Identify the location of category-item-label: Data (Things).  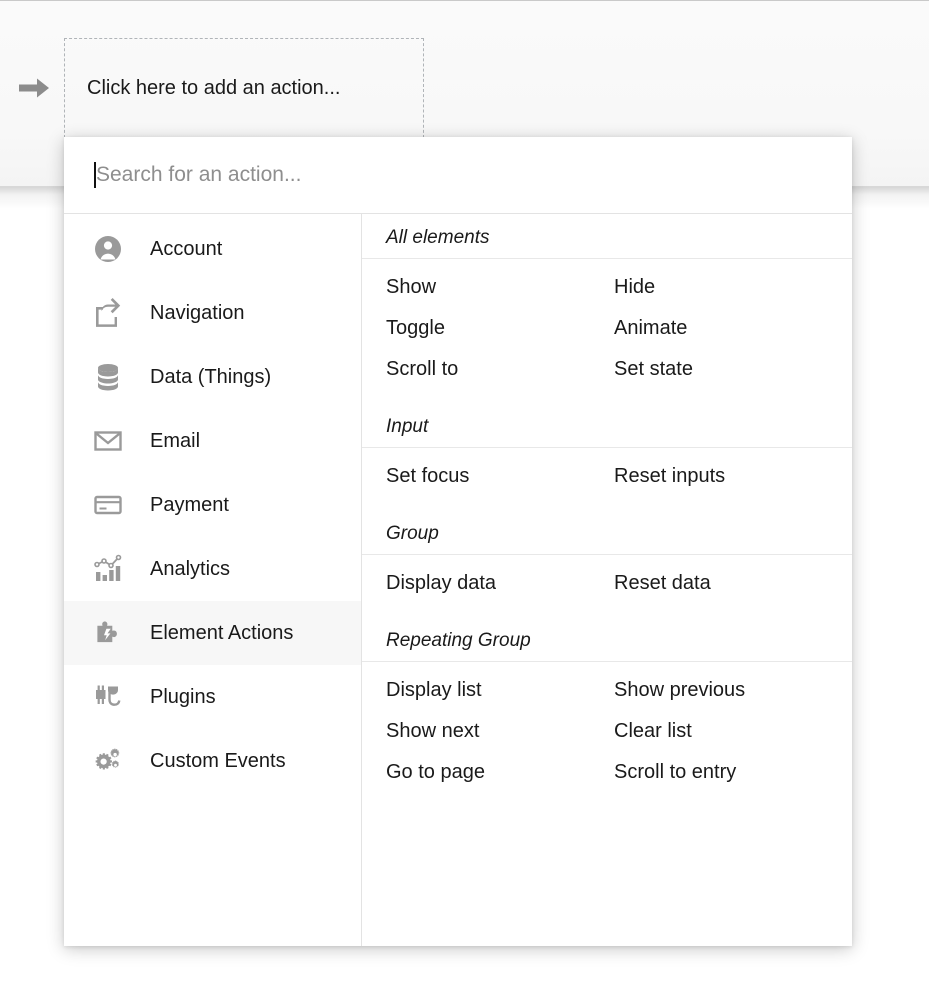
(211, 376).